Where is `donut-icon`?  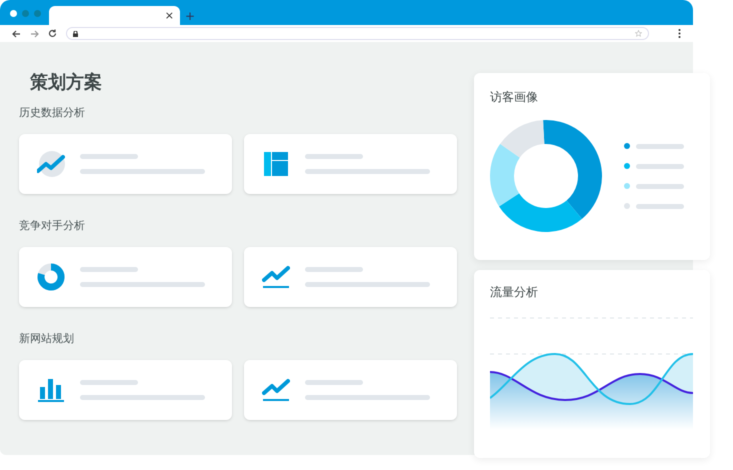 donut-icon is located at coordinates (51, 277).